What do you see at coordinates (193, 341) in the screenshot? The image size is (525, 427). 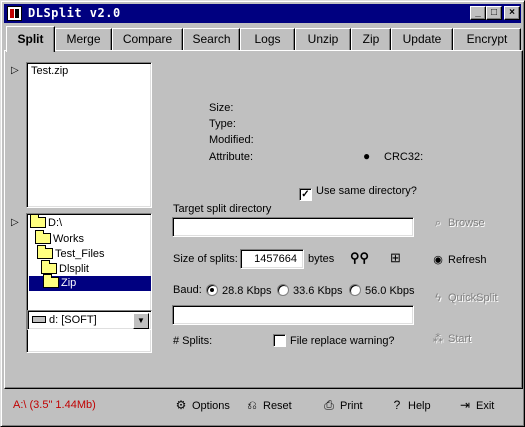 I see `splits-label: # Splits:` at bounding box center [193, 341].